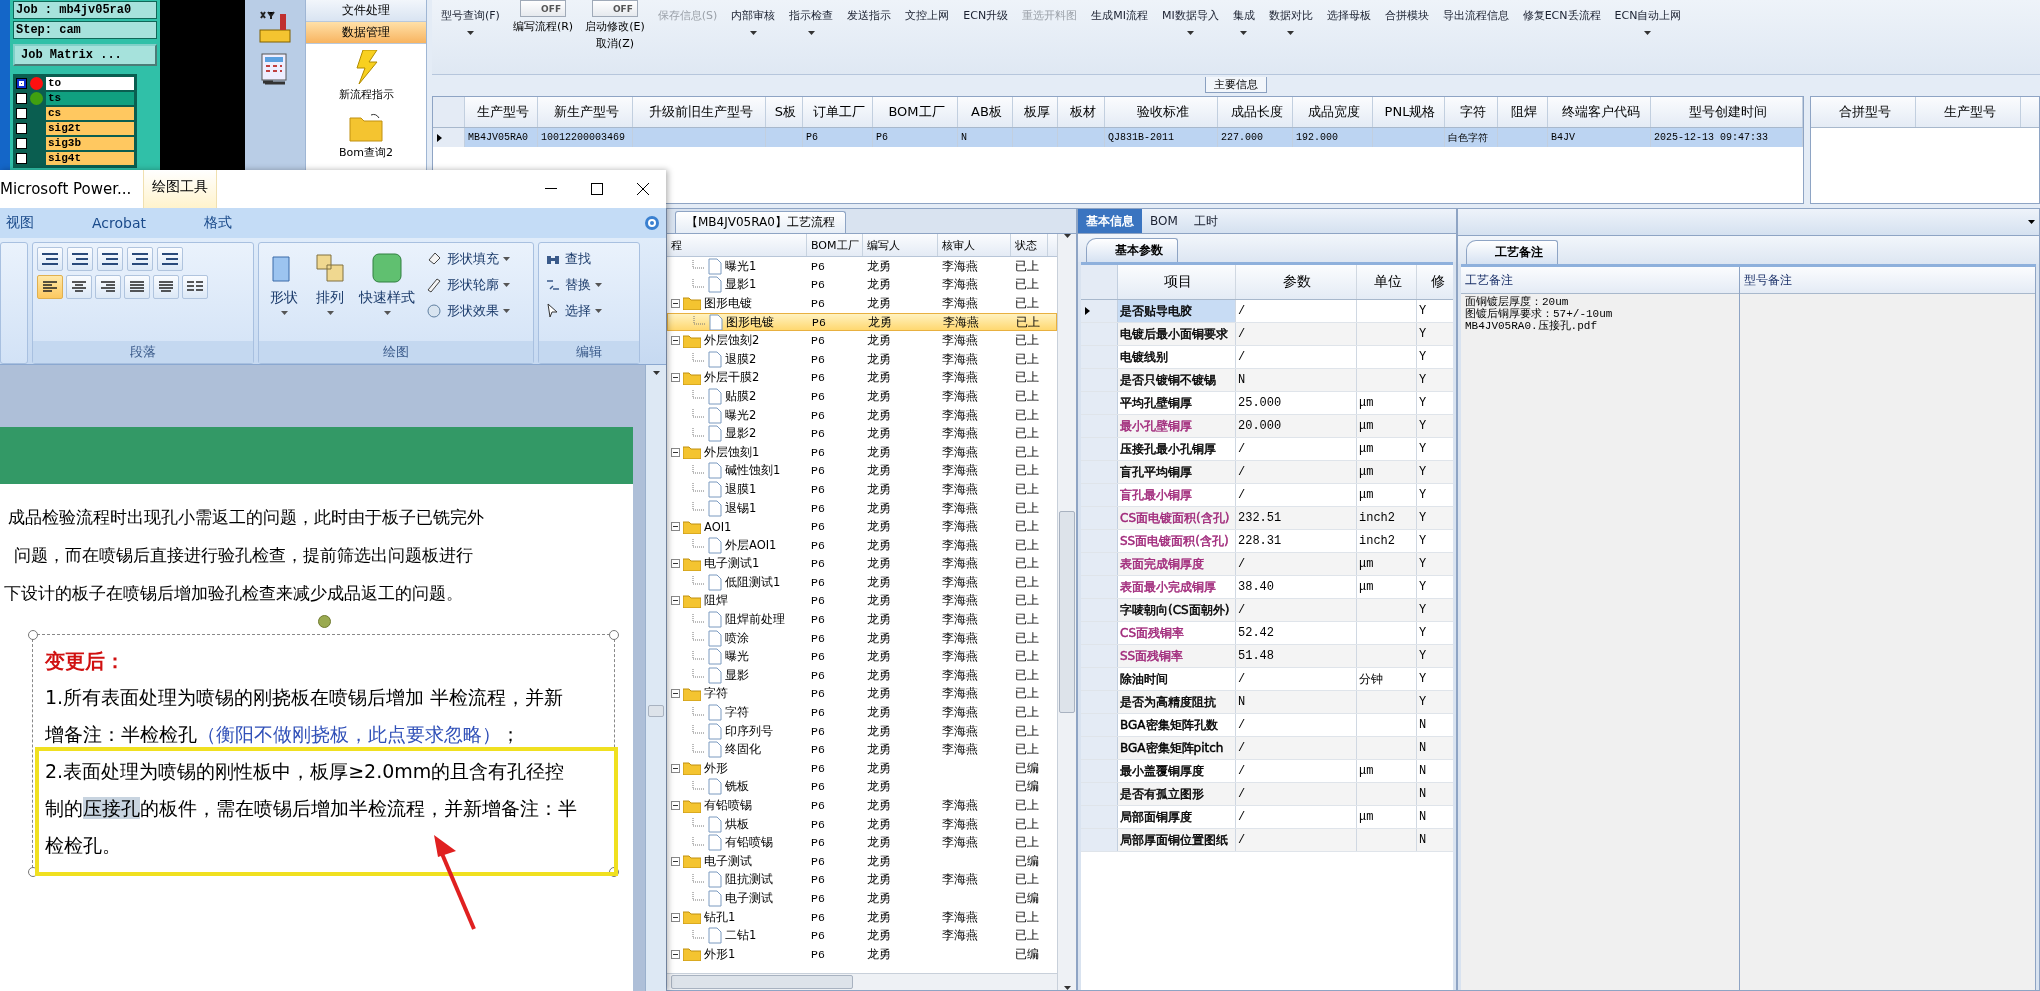  What do you see at coordinates (1290, 30) in the screenshot?
I see `toolbar-button: 数据对比` at bounding box center [1290, 30].